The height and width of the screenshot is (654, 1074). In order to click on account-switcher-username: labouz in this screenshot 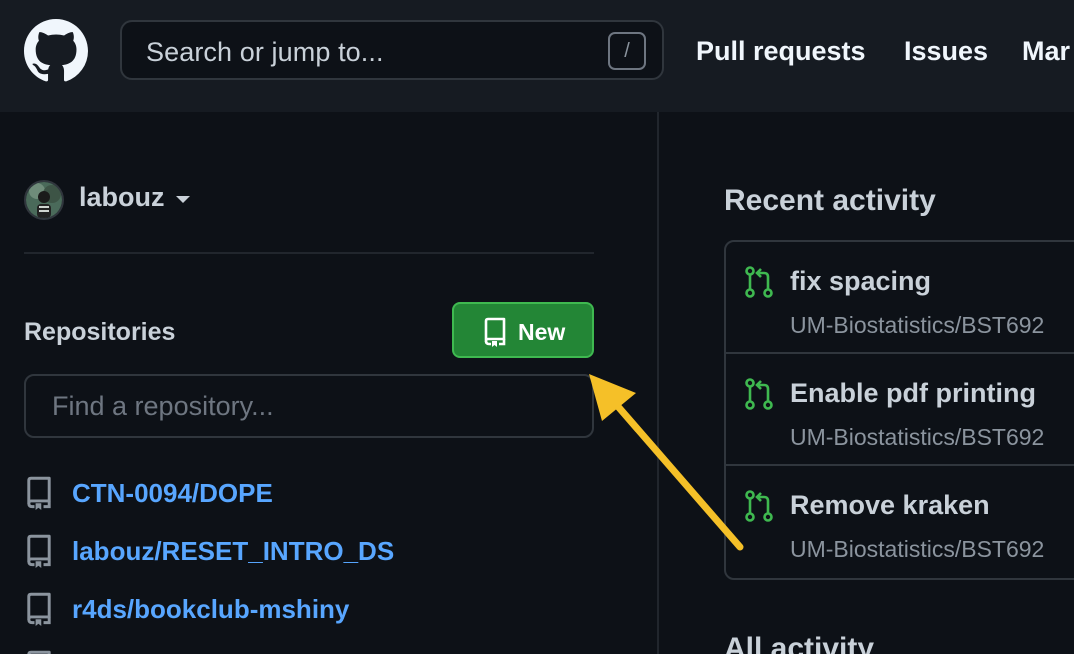, I will do `click(122, 197)`.